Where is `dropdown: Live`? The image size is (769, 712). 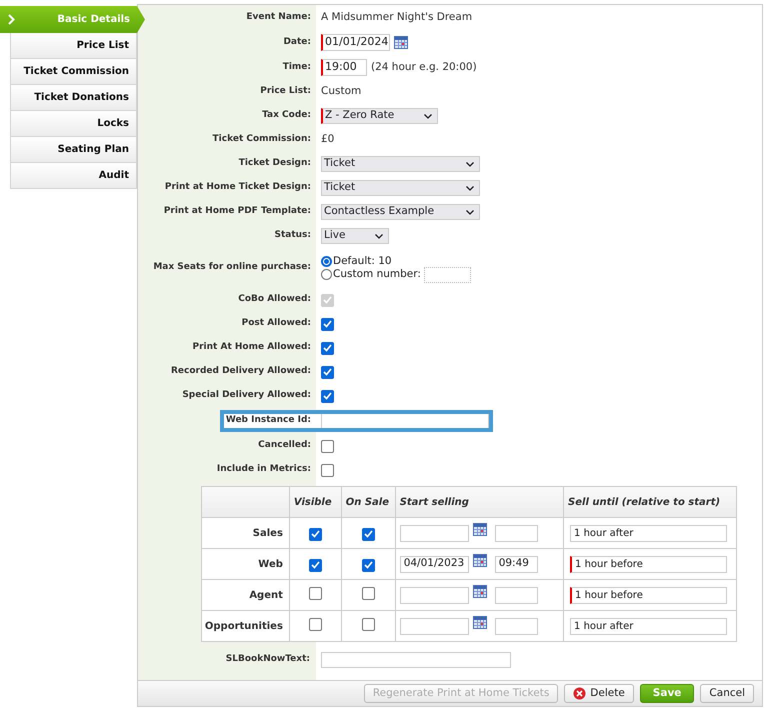 dropdown: Live is located at coordinates (355, 236).